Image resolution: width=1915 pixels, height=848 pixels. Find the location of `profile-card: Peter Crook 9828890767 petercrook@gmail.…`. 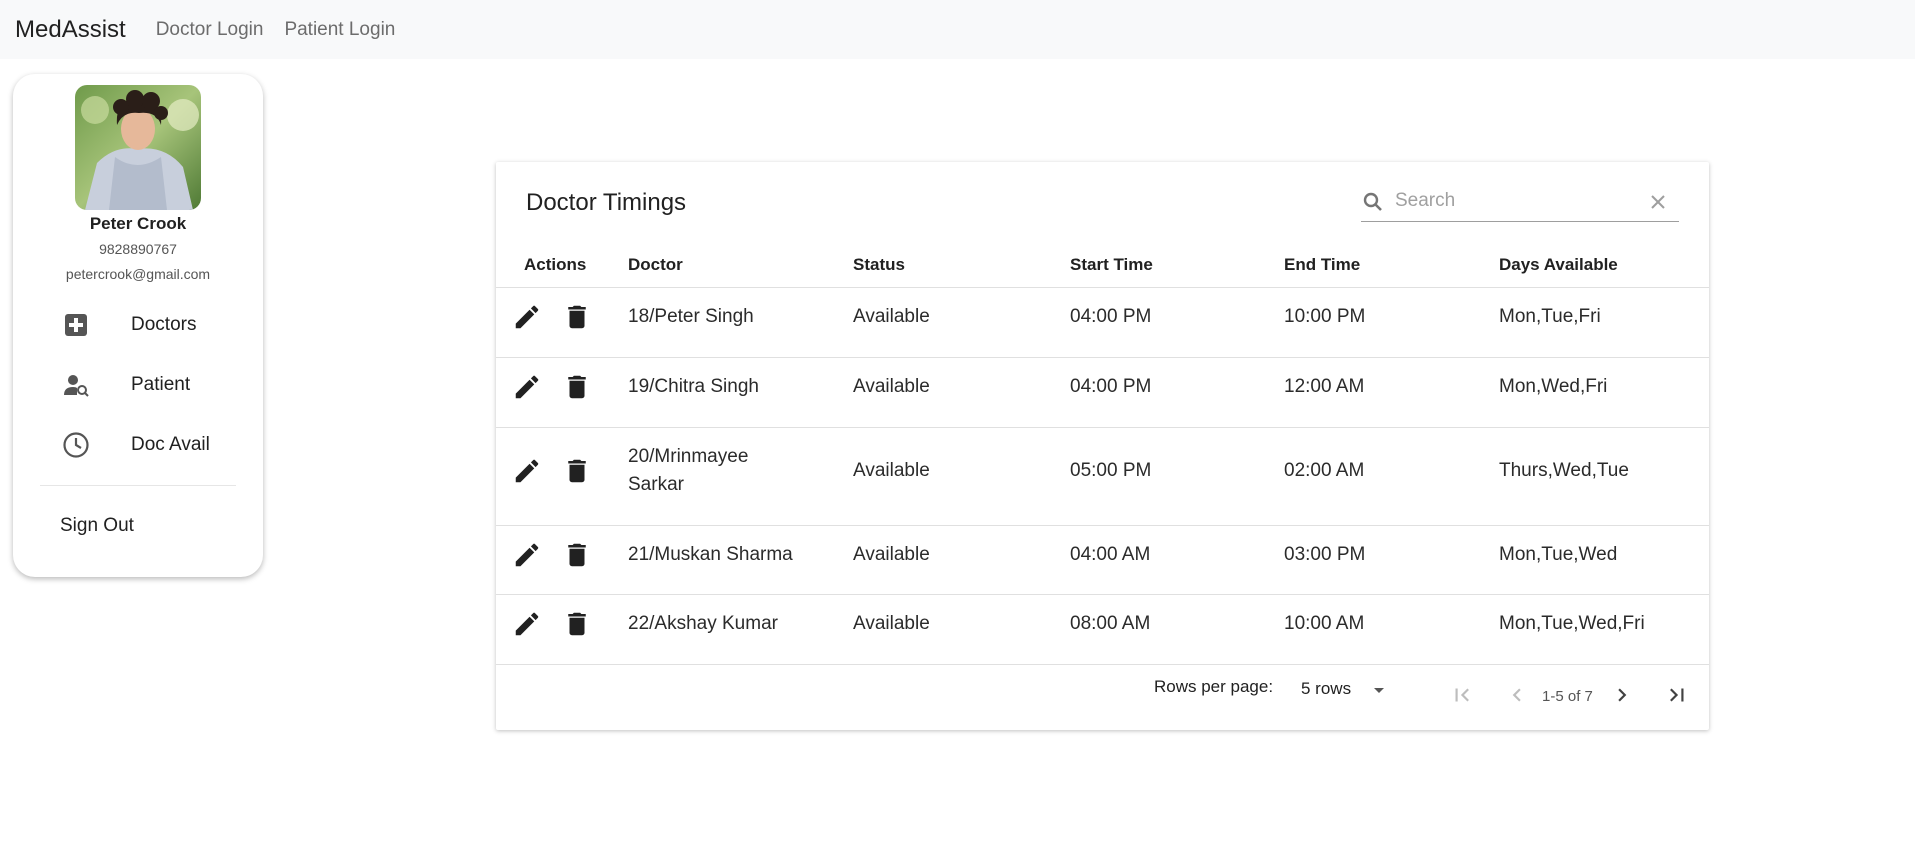

profile-card: Peter Crook 9828890767 petercrook@gmail.… is located at coordinates (138, 325).